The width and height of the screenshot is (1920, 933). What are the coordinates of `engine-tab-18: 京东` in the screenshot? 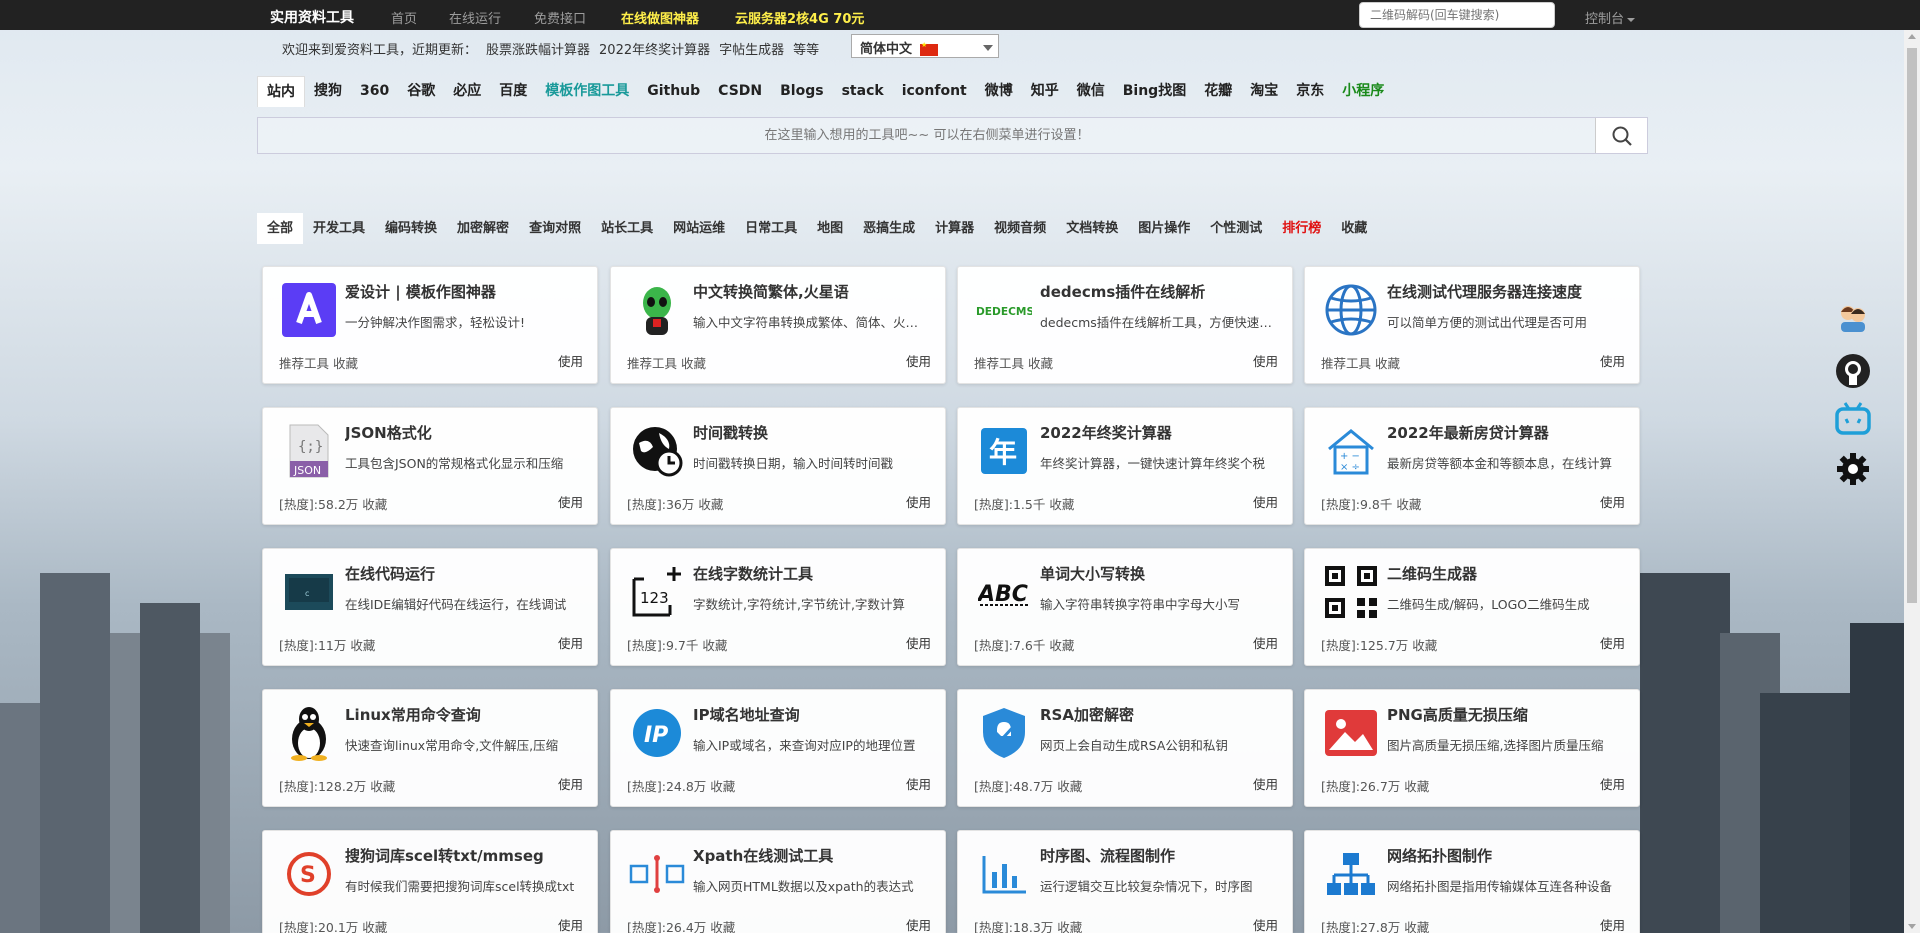 It's located at (1310, 91).